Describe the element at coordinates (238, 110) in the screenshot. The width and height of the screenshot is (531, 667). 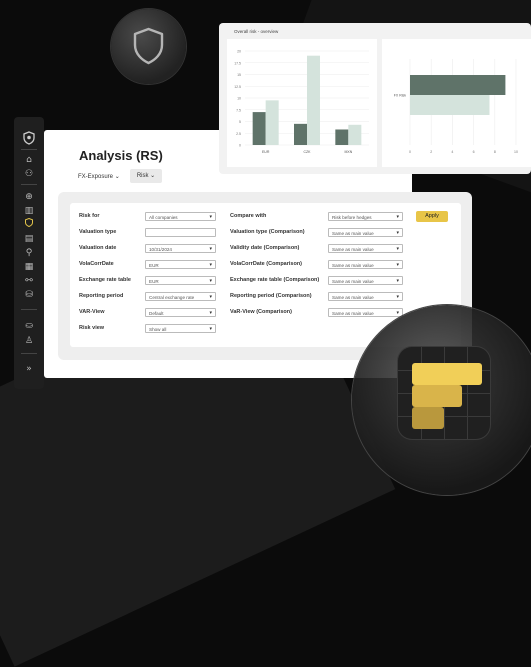
I see `y-tick-label: 7.5` at that location.